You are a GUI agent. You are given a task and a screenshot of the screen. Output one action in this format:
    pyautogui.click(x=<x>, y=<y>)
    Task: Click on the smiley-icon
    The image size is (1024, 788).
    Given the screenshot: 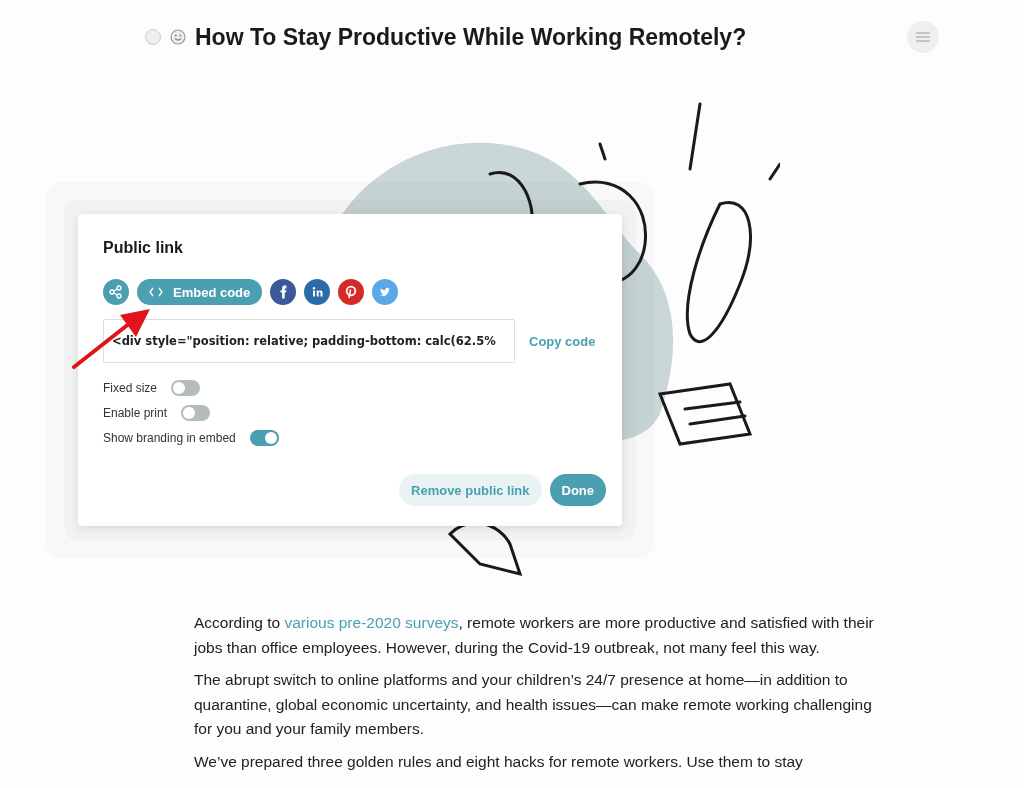 What is the action you would take?
    pyautogui.click(x=178, y=37)
    